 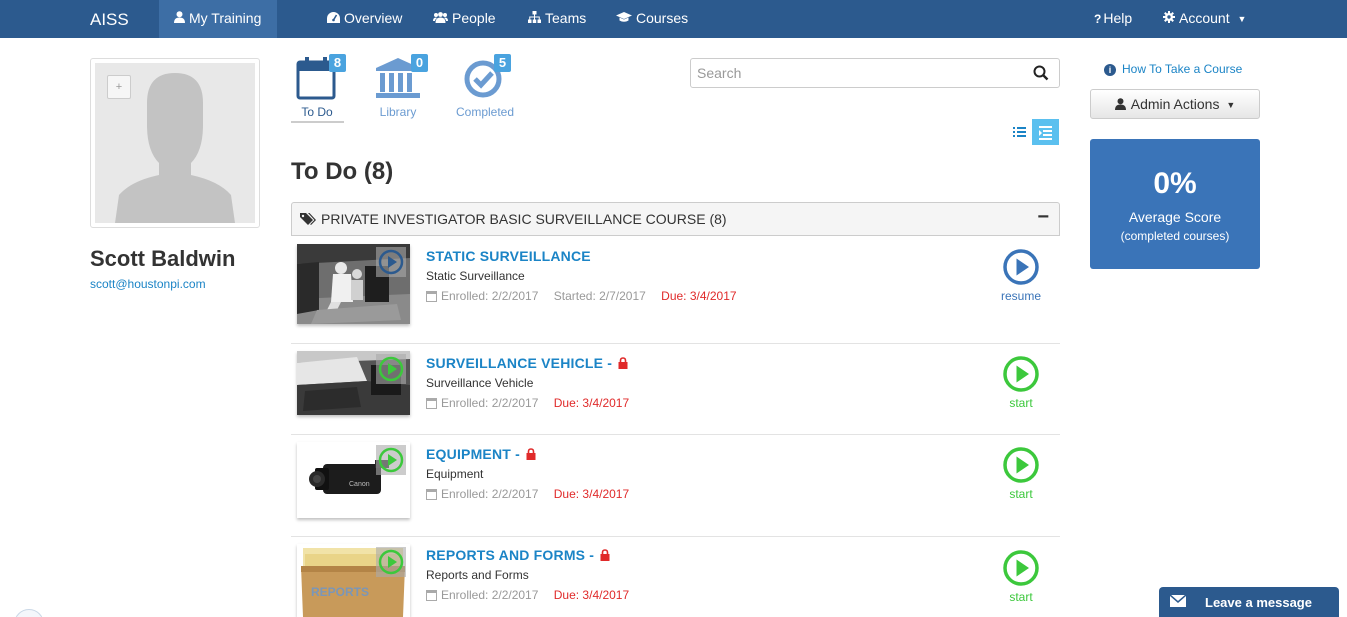 I want to click on nav-overview: Overview, so click(x=364, y=19).